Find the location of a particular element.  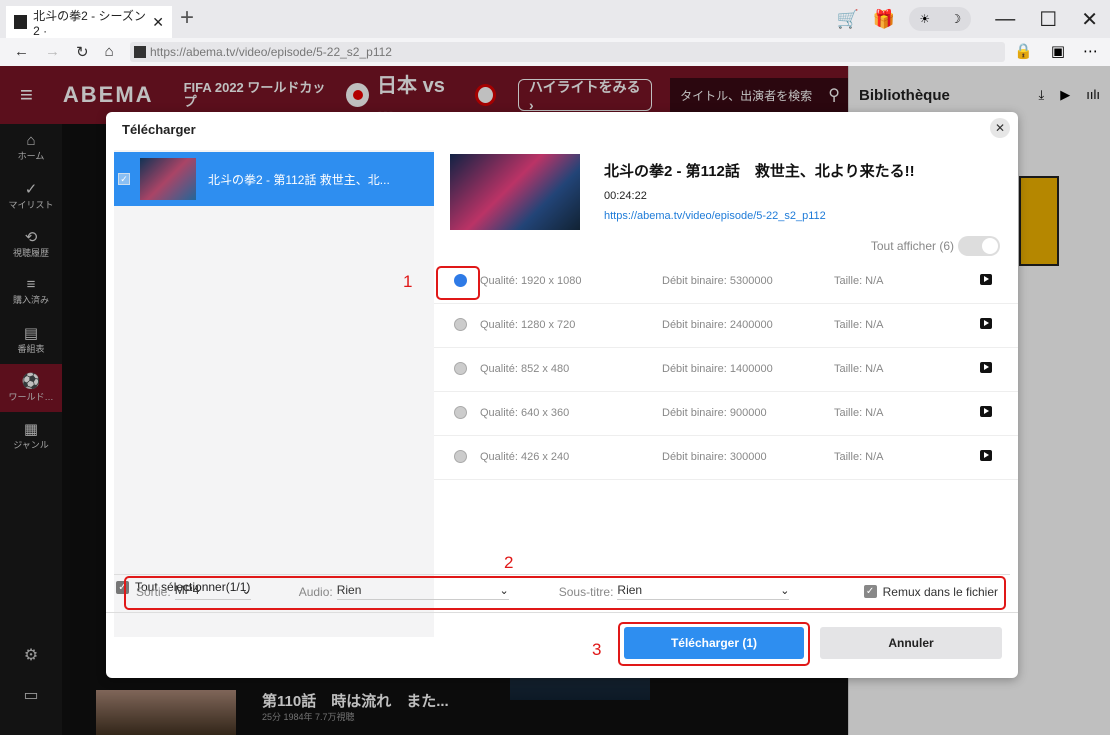

quality-label: Qualité: 426 x 240 is located at coordinates (525, 457).